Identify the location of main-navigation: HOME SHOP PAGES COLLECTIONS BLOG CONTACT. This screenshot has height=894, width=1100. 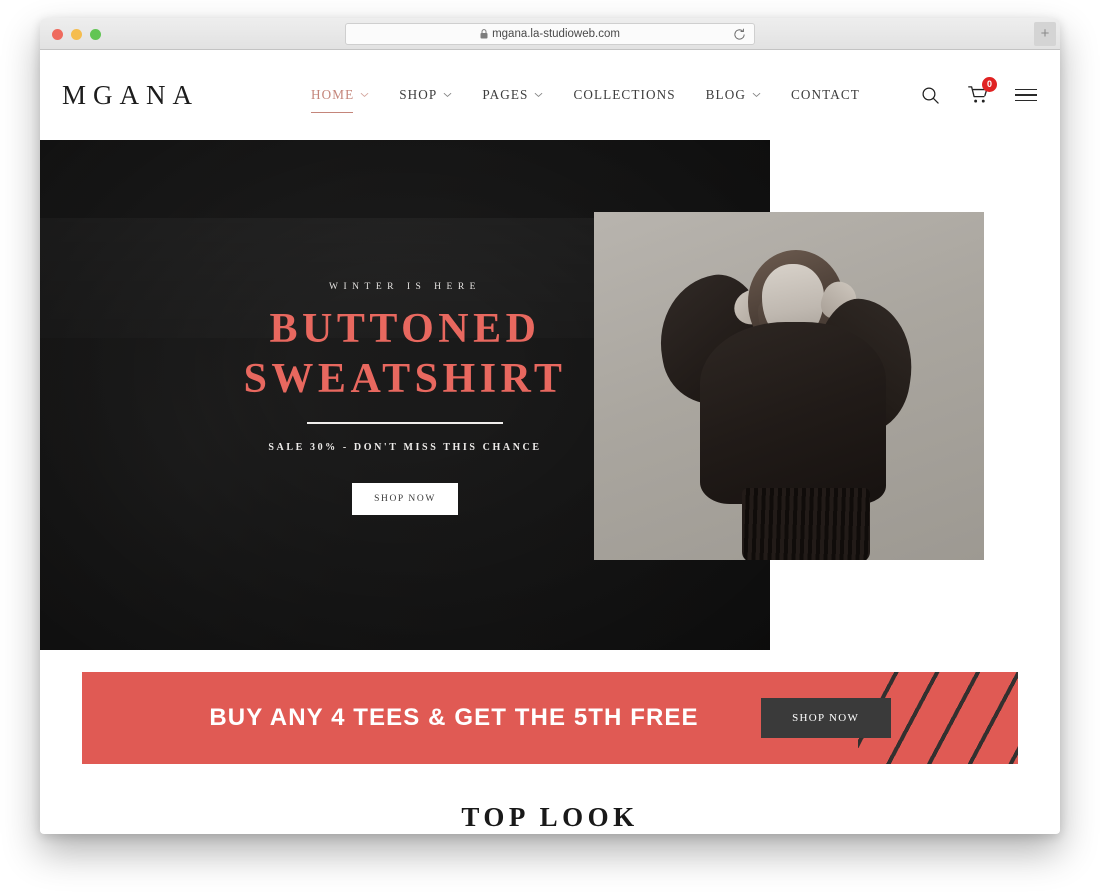
(585, 96).